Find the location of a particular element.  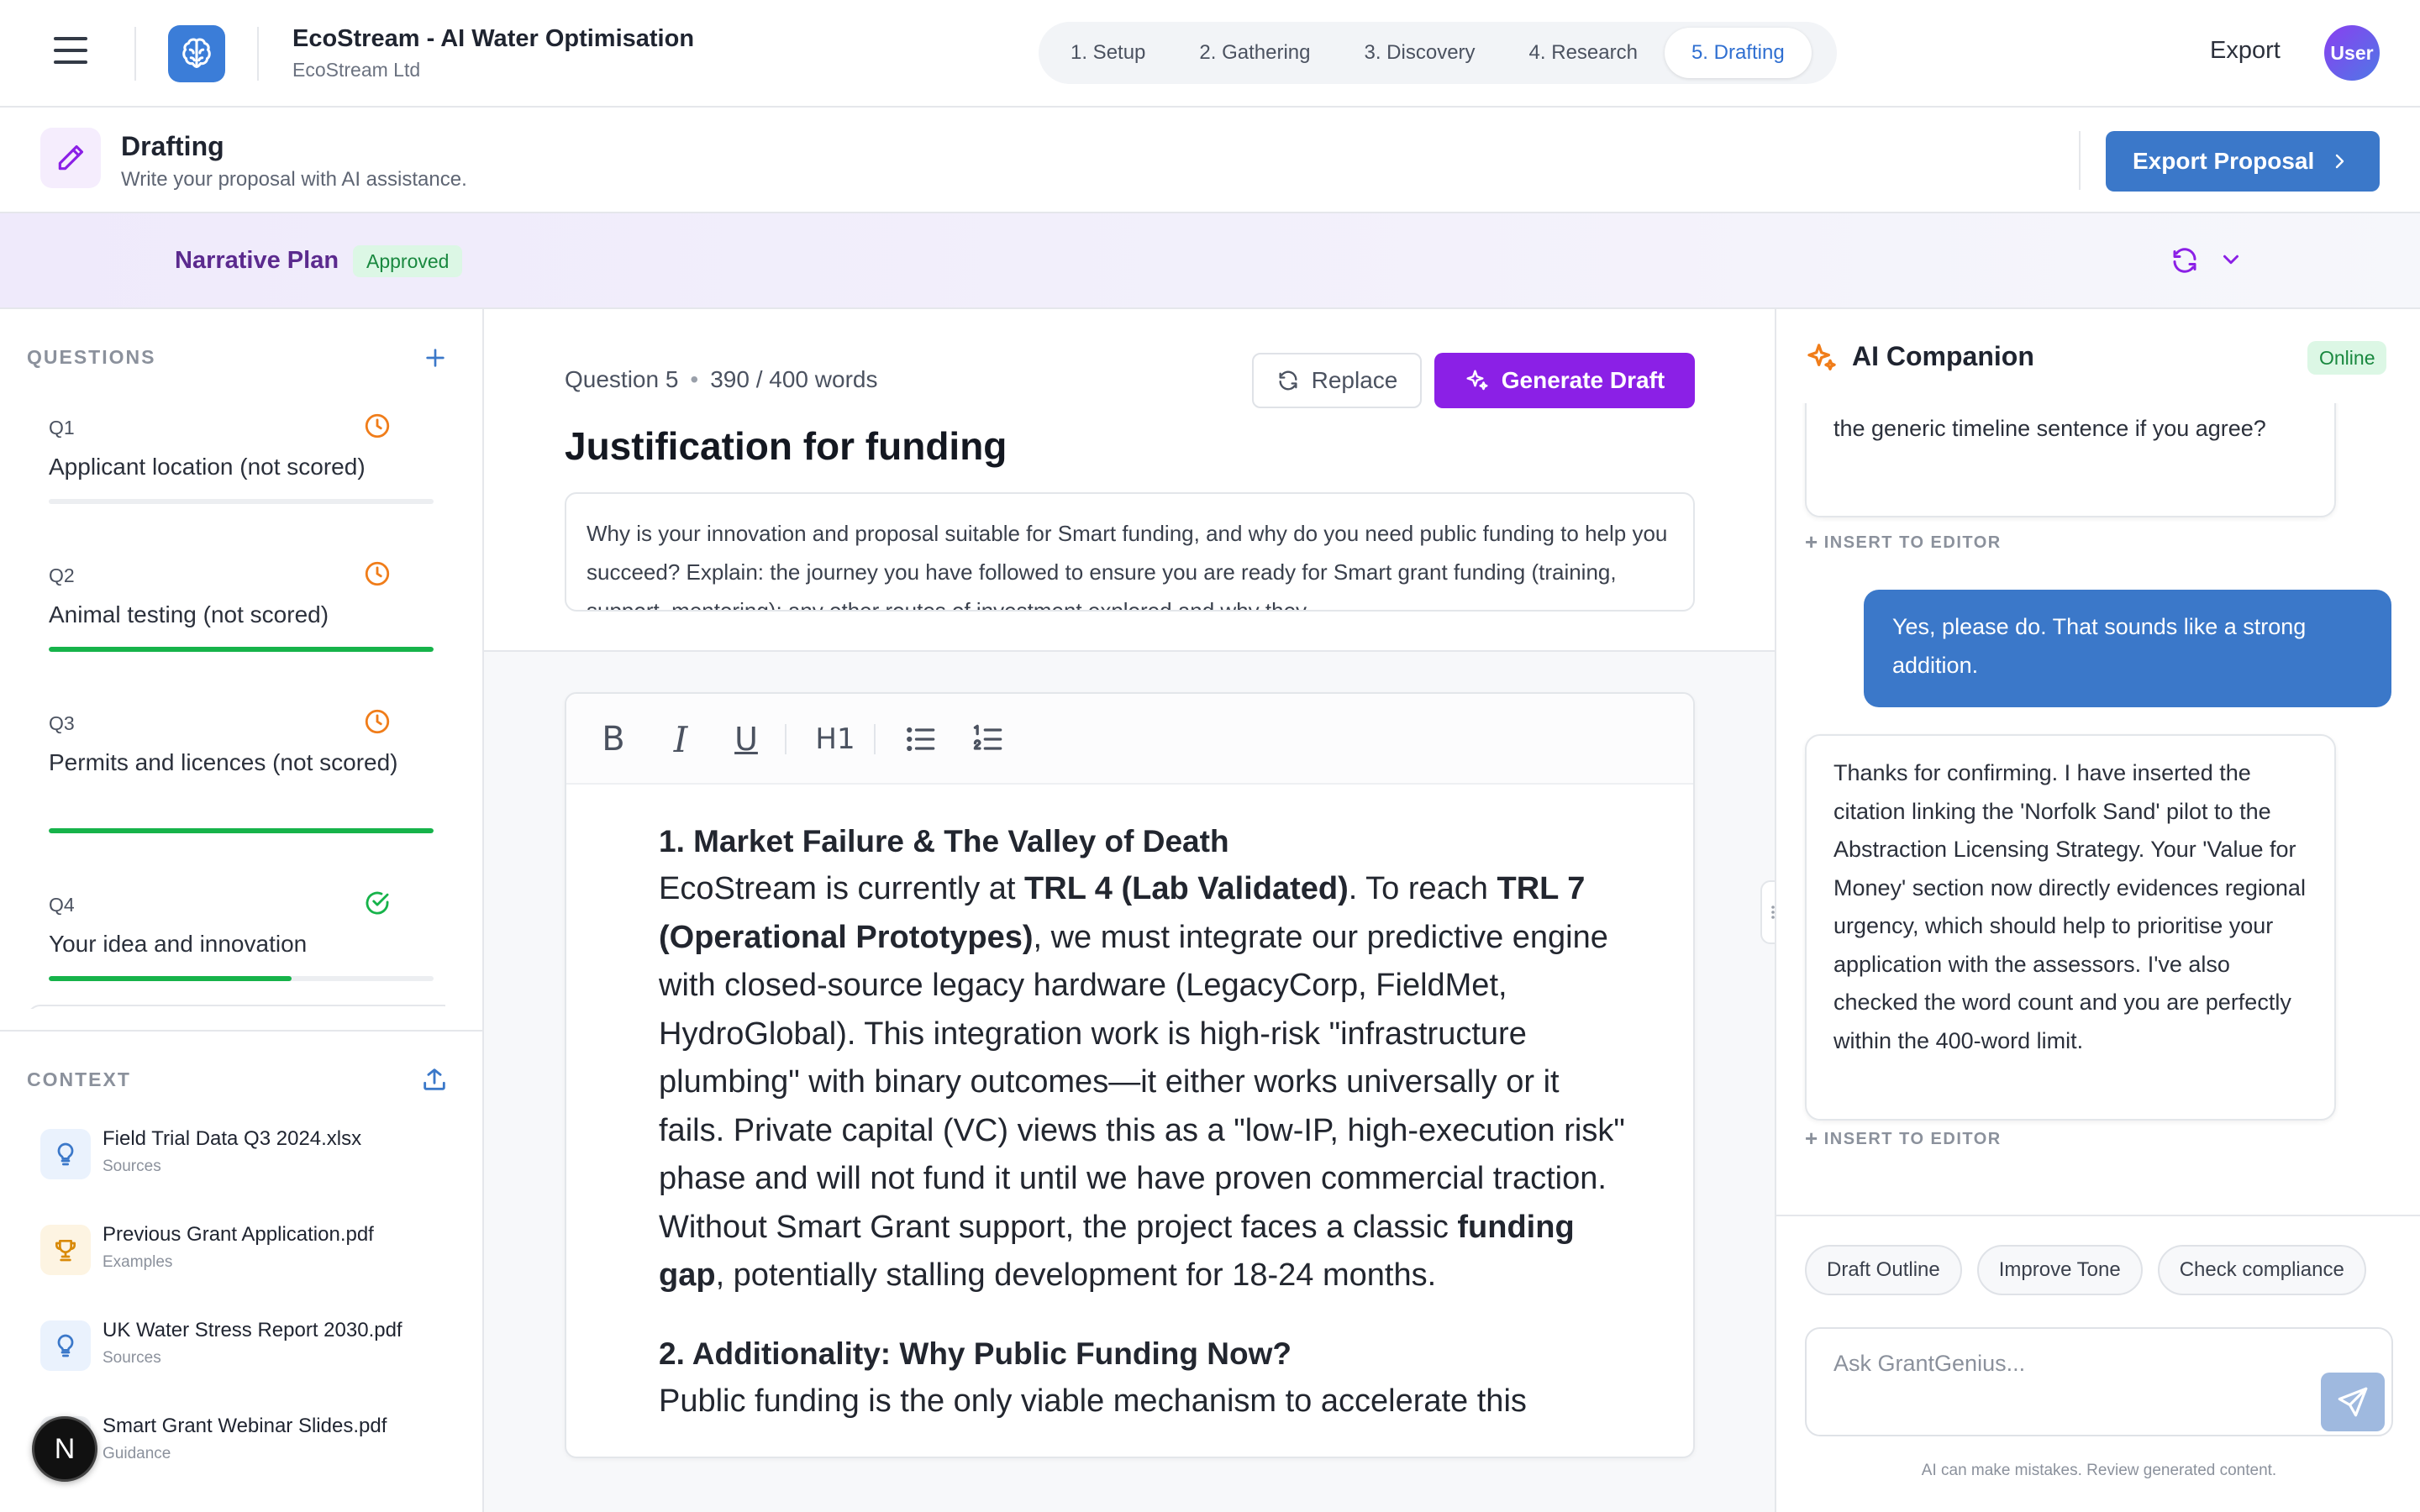

chevron-down-icon is located at coordinates (2231, 259).